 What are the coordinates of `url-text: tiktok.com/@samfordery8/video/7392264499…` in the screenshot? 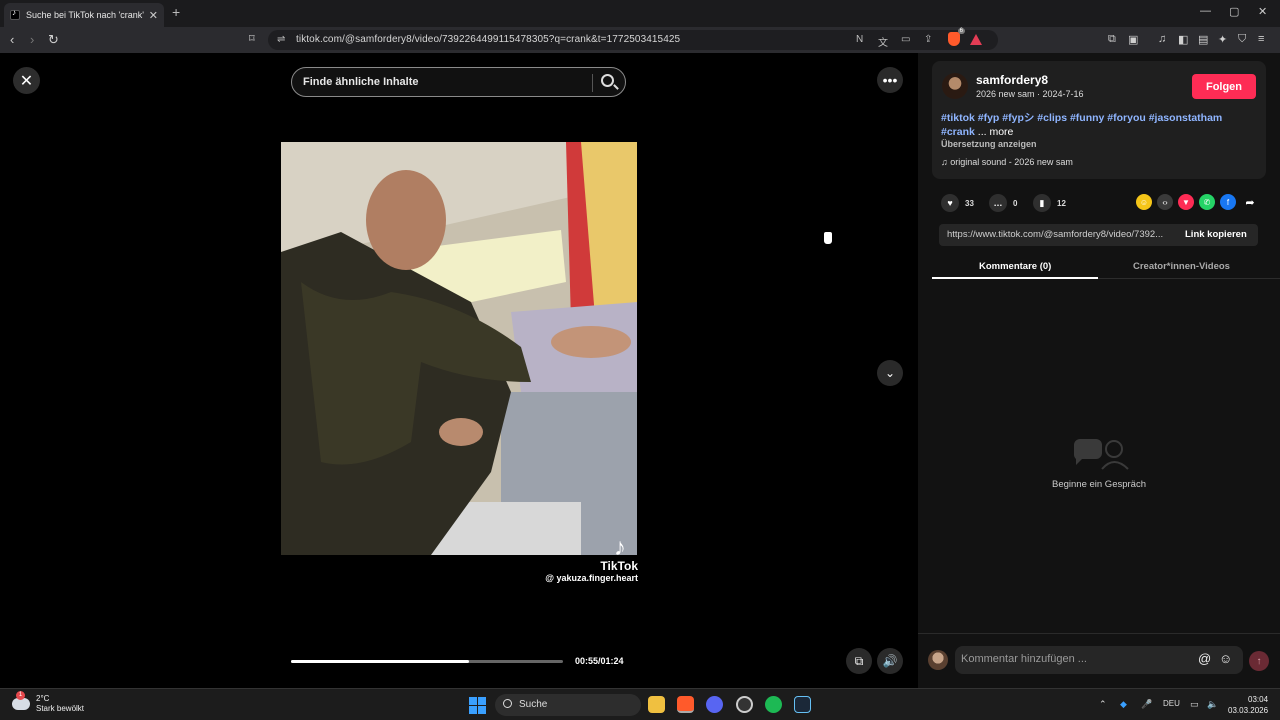 It's located at (488, 39).